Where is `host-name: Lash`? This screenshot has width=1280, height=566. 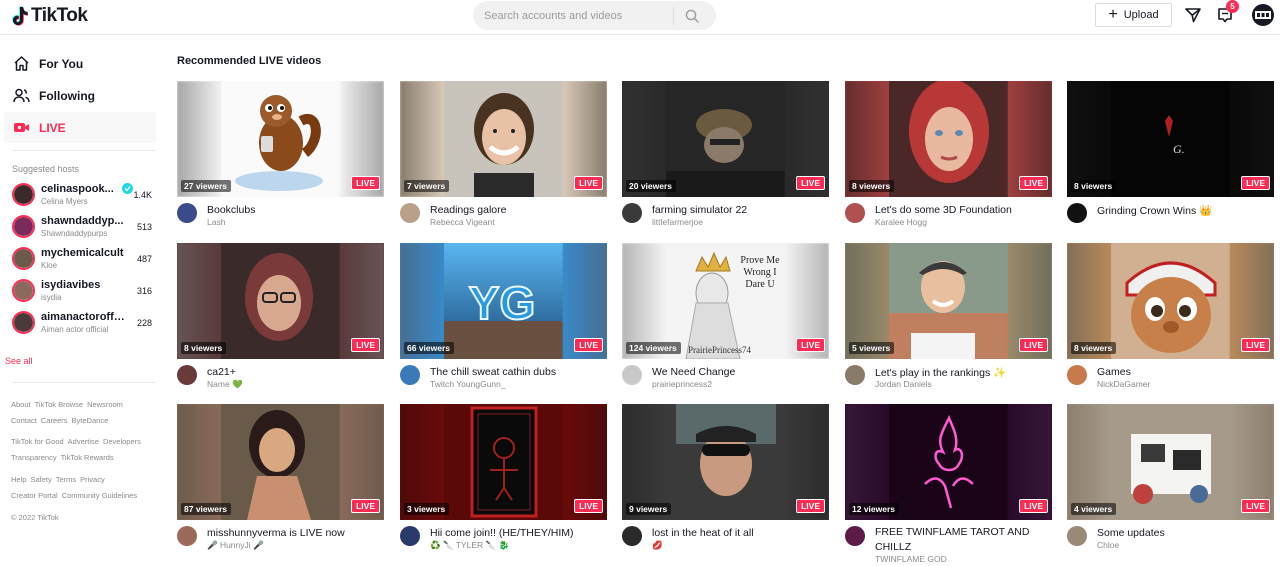 host-name: Lash is located at coordinates (216, 222).